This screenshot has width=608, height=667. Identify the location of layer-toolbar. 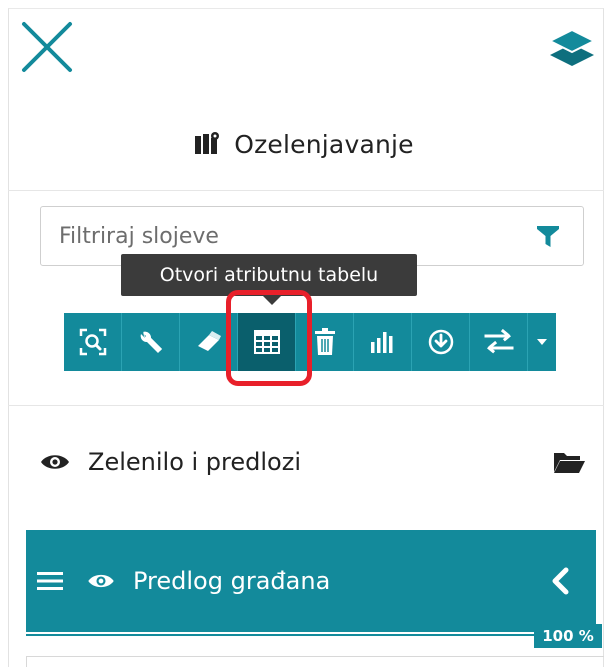
(310, 342).